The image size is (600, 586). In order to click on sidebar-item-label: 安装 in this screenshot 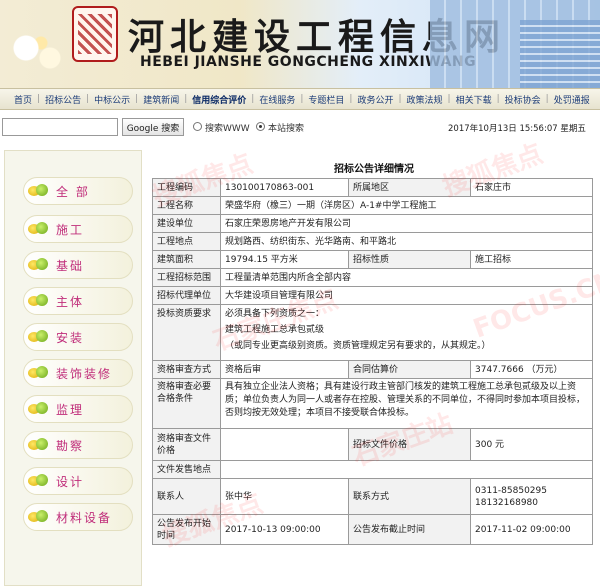, I will do `click(70, 337)`.